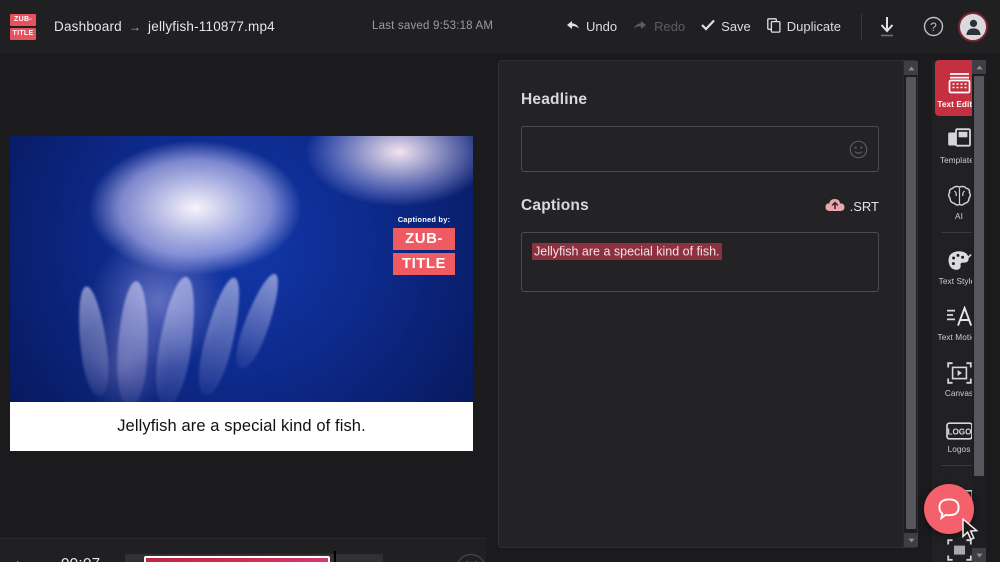 The width and height of the screenshot is (1000, 562). What do you see at coordinates (886, 26) in the screenshot?
I see `download-icon` at bounding box center [886, 26].